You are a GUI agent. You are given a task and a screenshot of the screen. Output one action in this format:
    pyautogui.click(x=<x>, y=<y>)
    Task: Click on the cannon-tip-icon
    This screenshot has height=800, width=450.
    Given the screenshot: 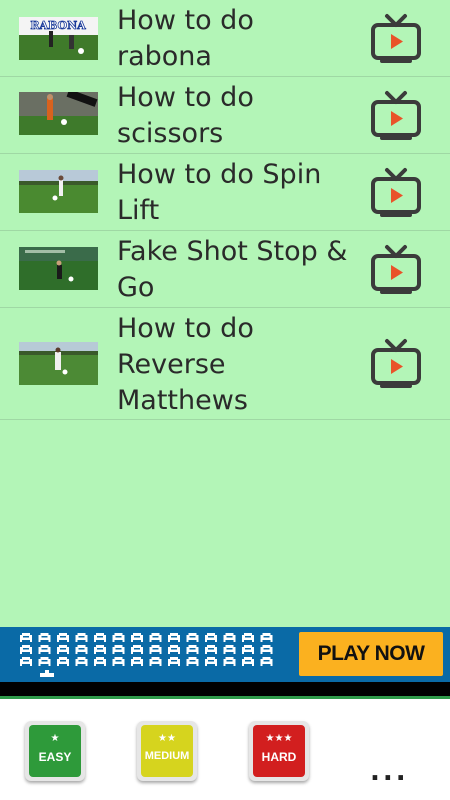 What is the action you would take?
    pyautogui.click(x=47, y=671)
    